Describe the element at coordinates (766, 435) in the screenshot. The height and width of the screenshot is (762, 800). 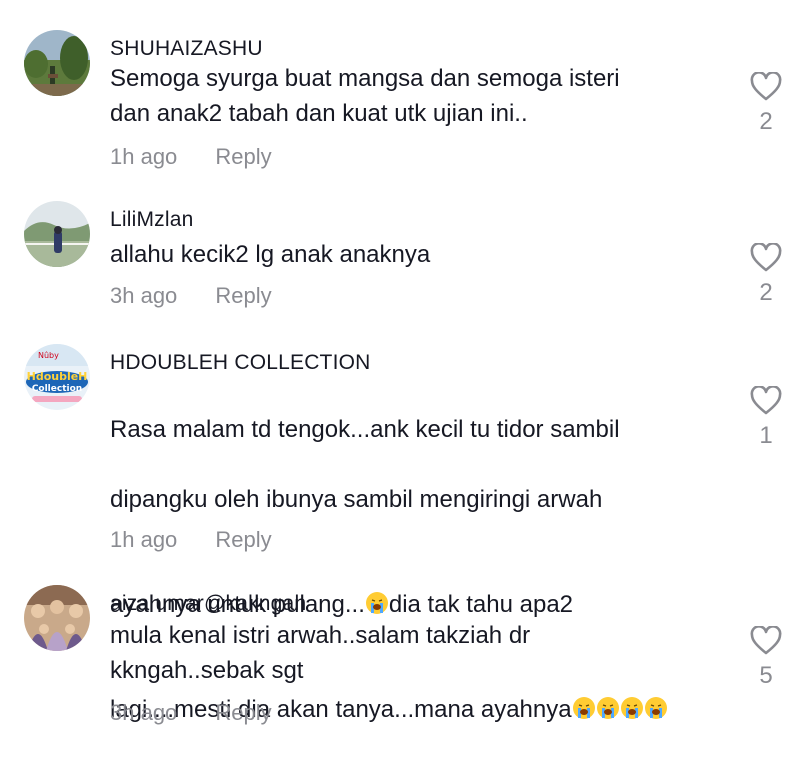
I see `like-count: 1` at that location.